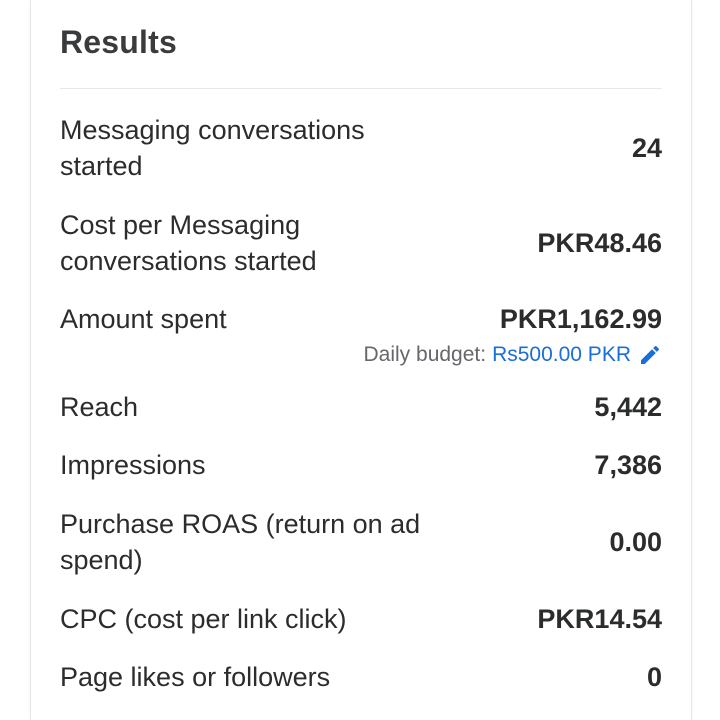  What do you see at coordinates (361, 619) in the screenshot?
I see `metric-row-cpc: CPC (cost per link click) PKR14.54` at bounding box center [361, 619].